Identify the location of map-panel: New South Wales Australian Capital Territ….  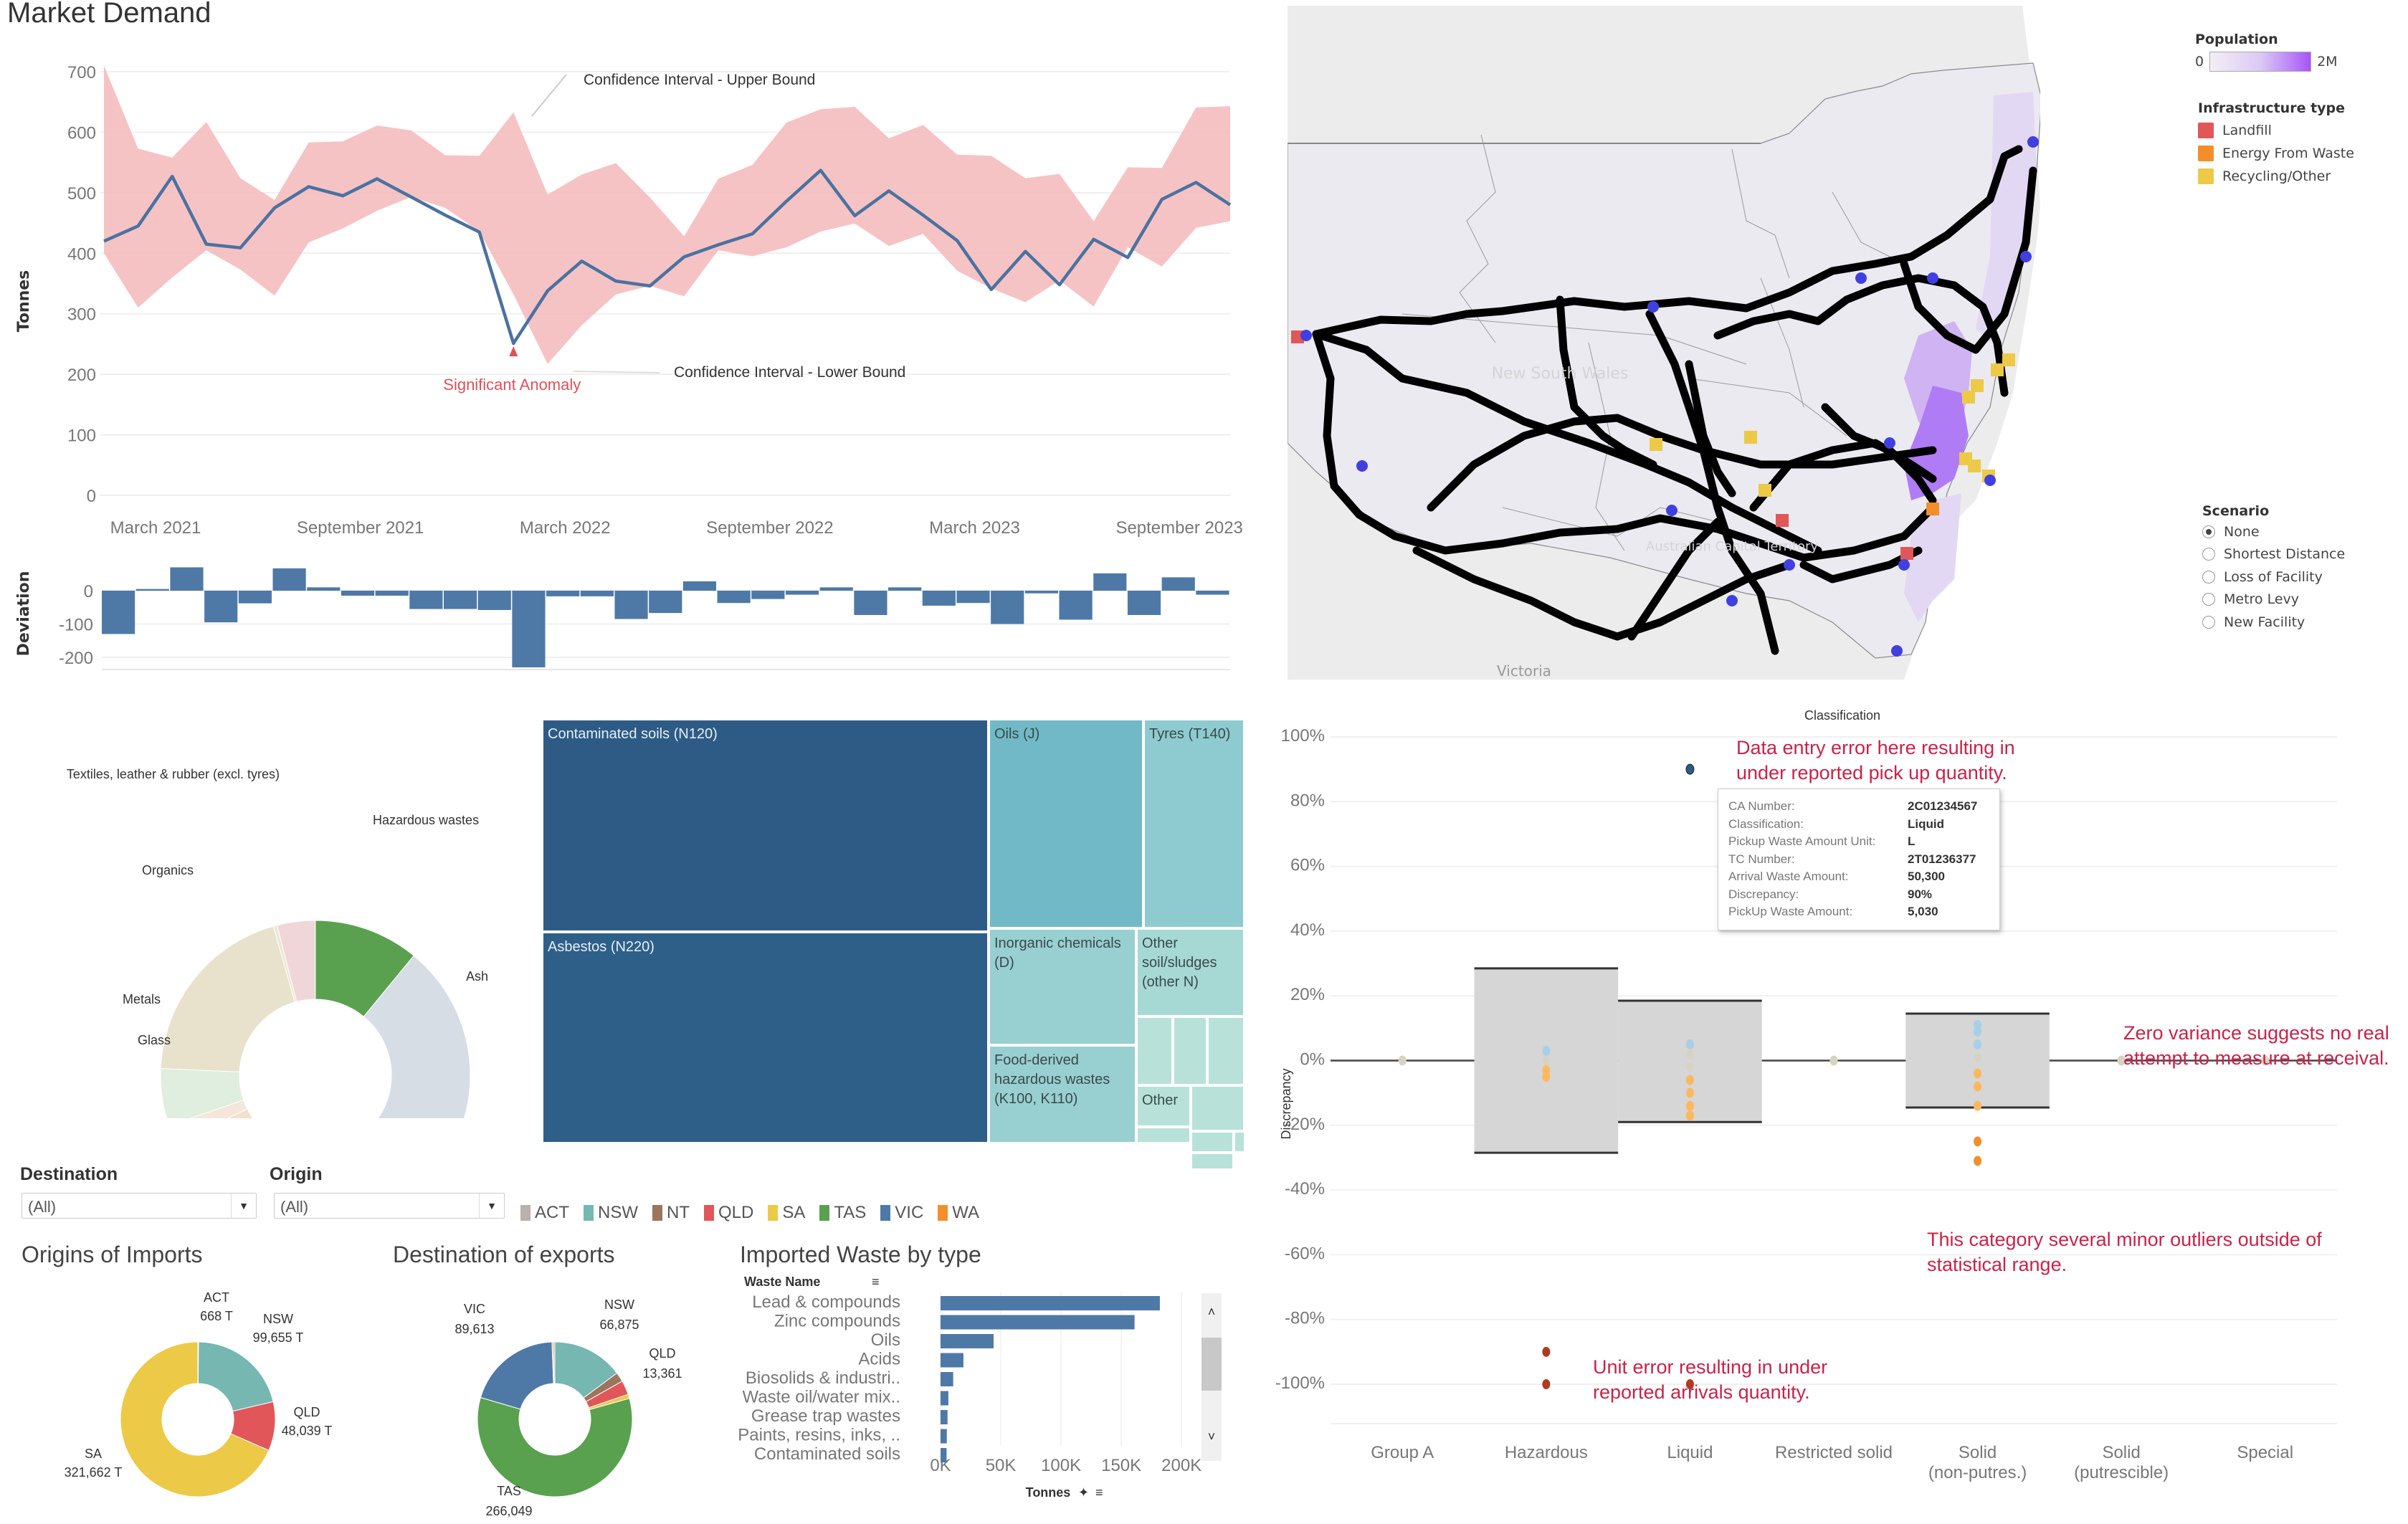
(1664, 343).